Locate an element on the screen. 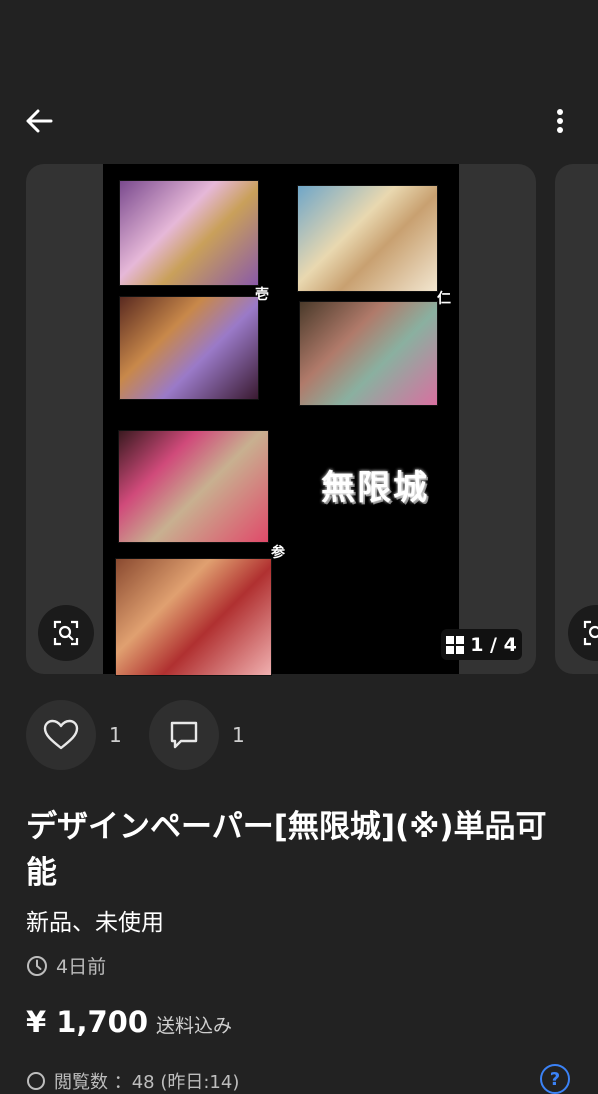 This screenshot has width=598, height=1094. image-search-button is located at coordinates (66, 633).